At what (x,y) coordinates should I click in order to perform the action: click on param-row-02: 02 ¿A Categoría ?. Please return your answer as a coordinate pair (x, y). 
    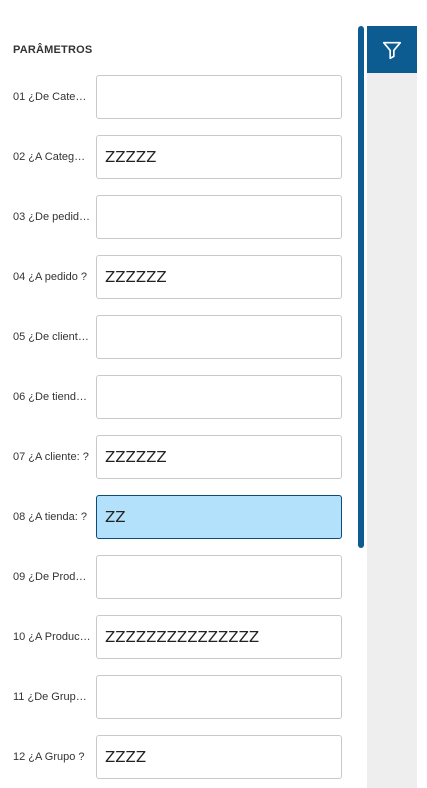
    Looking at the image, I should click on (175, 157).